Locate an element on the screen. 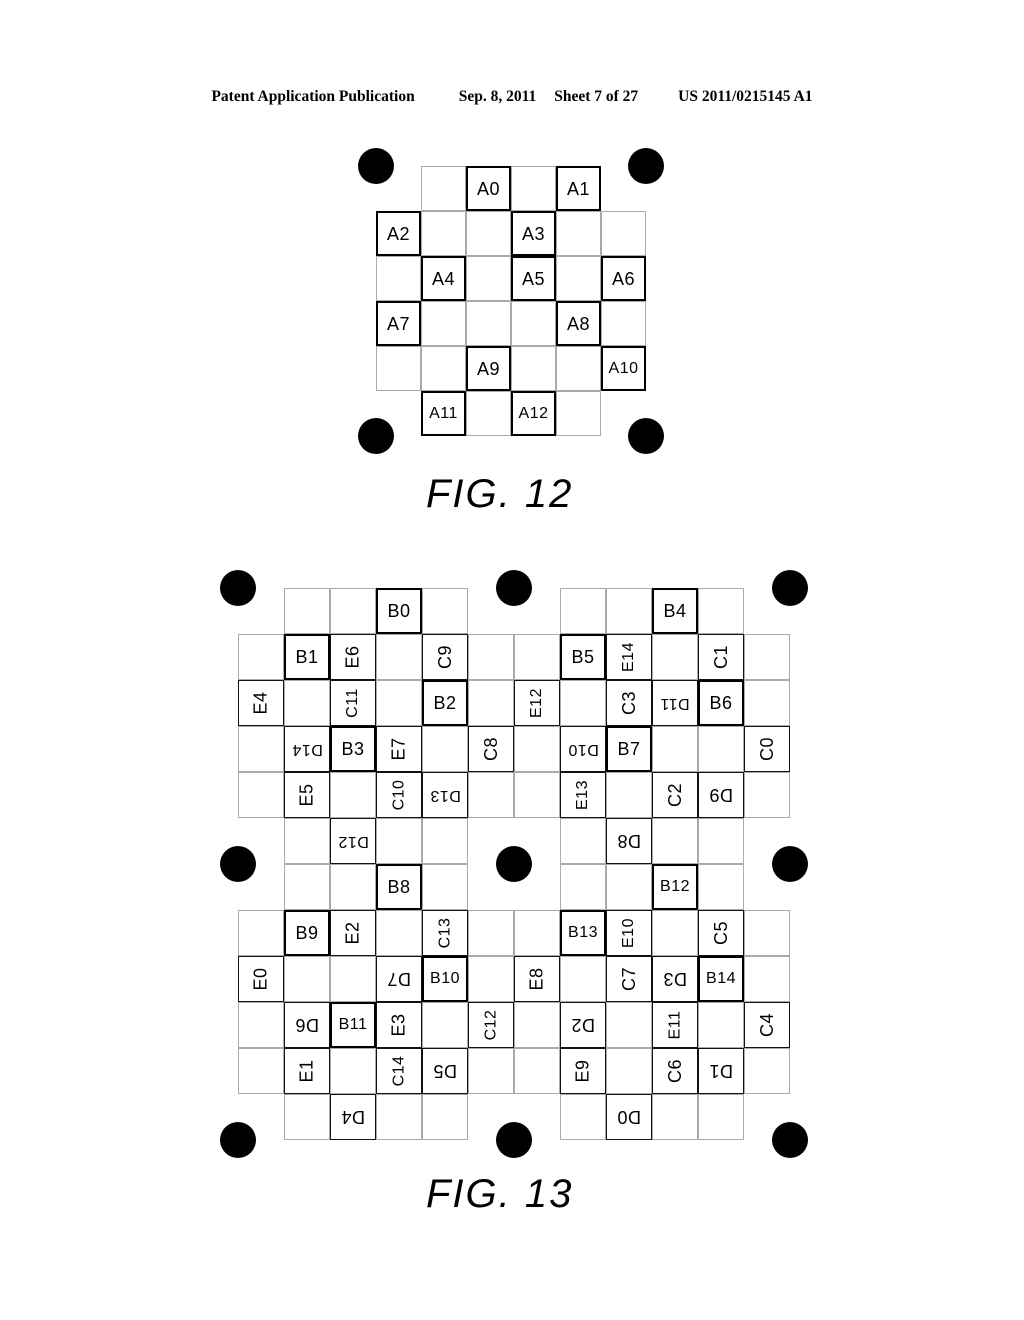 The height and width of the screenshot is (1320, 1024). grid-cell-label: D14 is located at coordinates (307, 749).